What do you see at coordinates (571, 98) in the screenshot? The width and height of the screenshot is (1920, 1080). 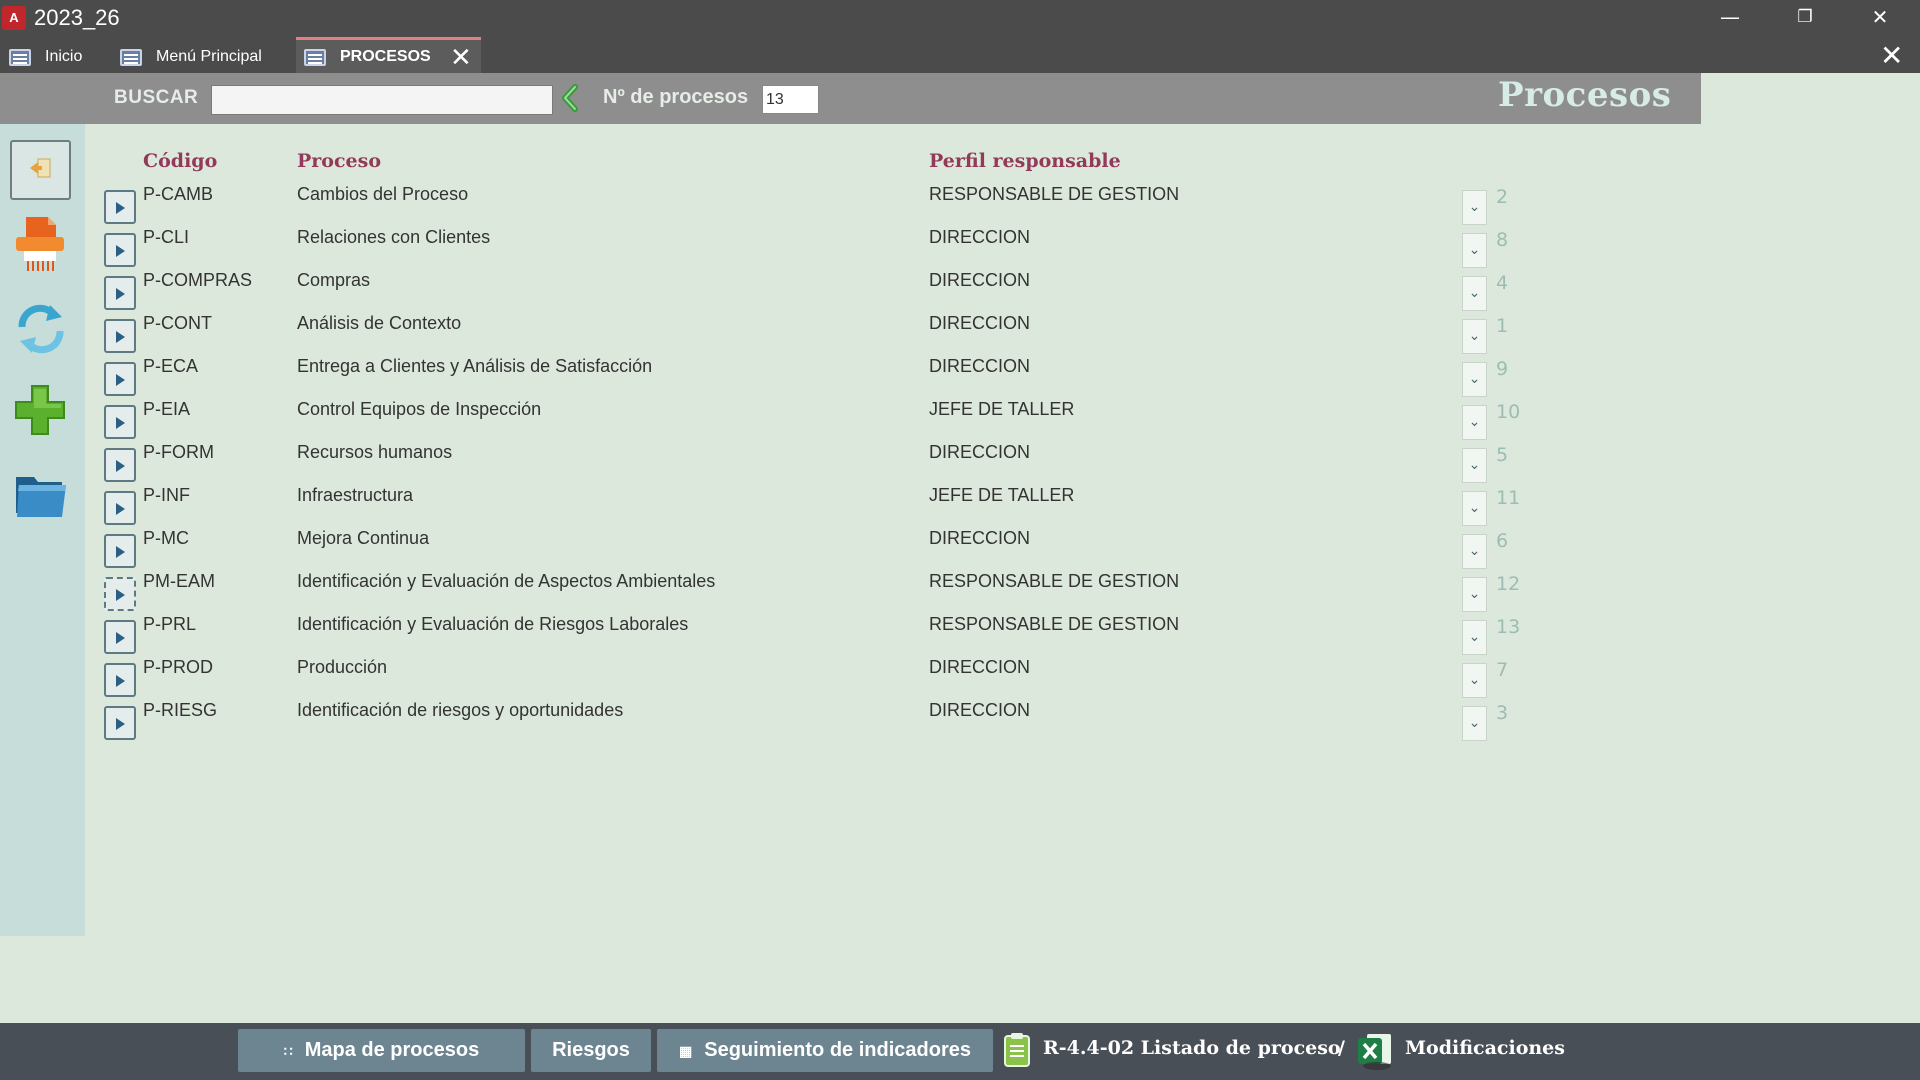 I see `search-back-arrow-icon` at bounding box center [571, 98].